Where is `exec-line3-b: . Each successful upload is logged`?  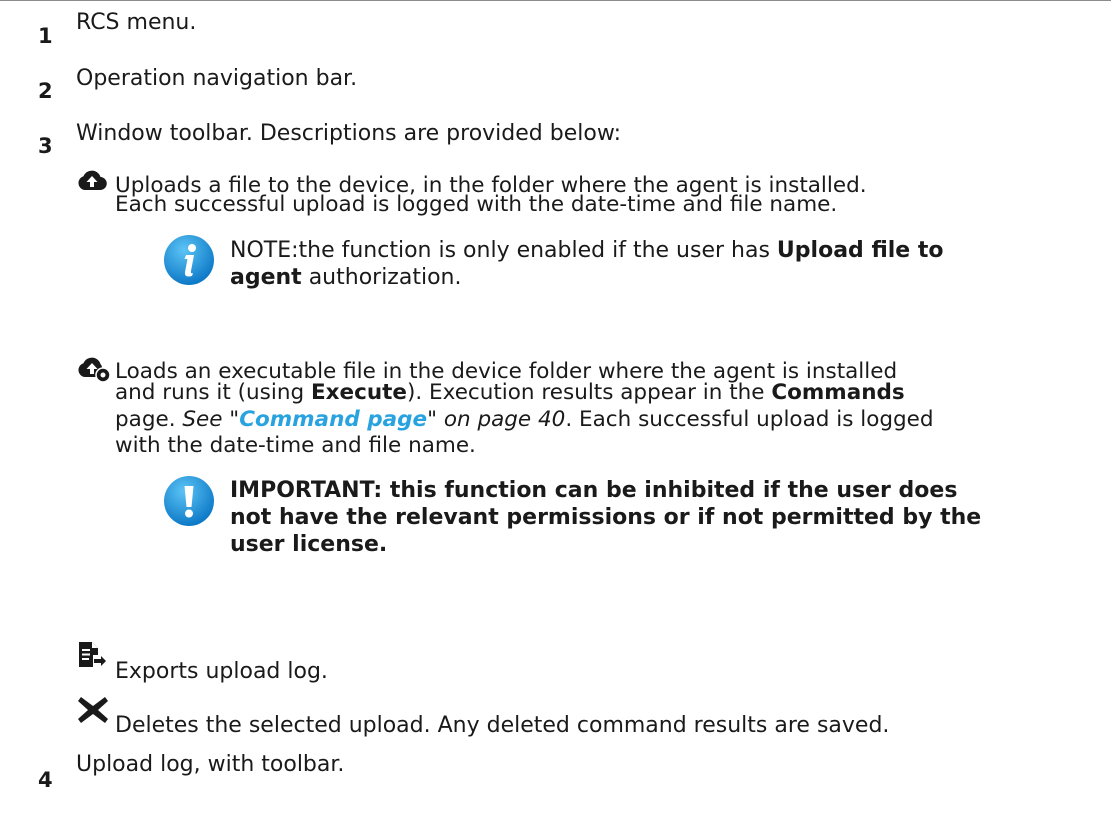
exec-line3-b: . Each successful upload is logged is located at coordinates (749, 419).